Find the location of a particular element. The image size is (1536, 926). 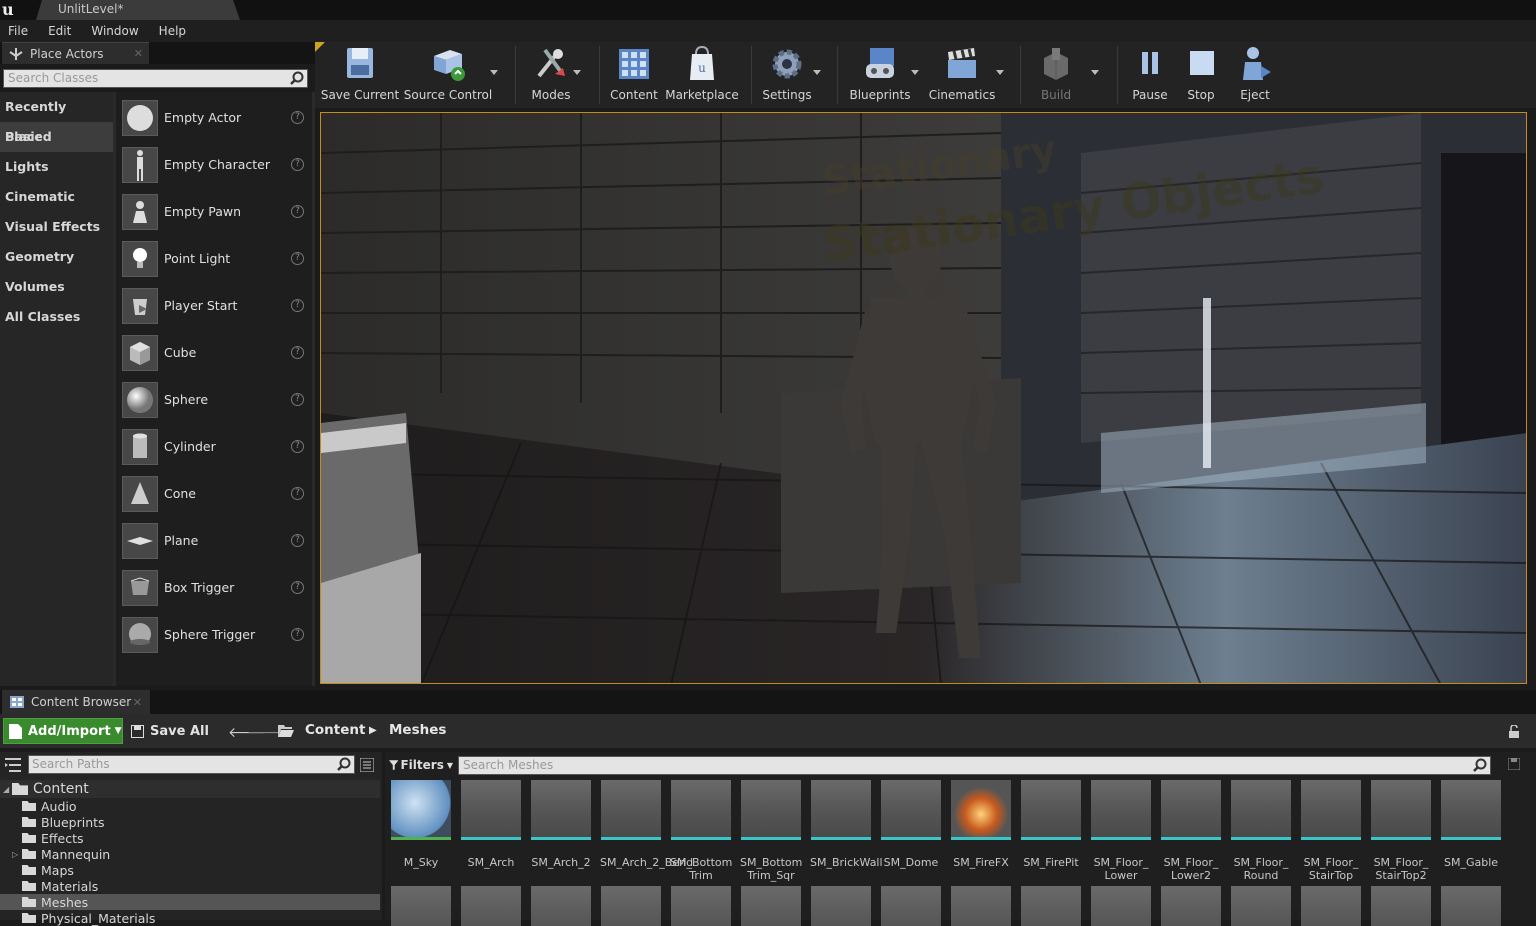

filters-button: Filters ▼ is located at coordinates (421, 765).